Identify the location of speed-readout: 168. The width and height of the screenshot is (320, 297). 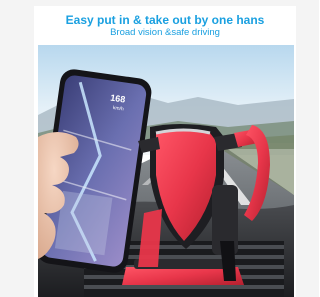
(118, 99).